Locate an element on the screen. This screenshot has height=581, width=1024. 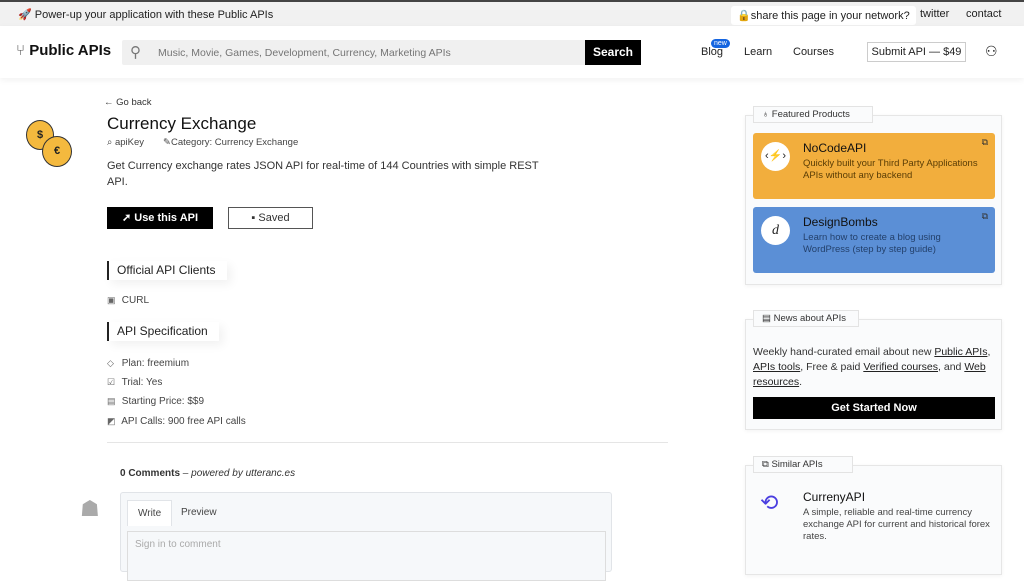
spec-heading: API Specification is located at coordinates (163, 331).